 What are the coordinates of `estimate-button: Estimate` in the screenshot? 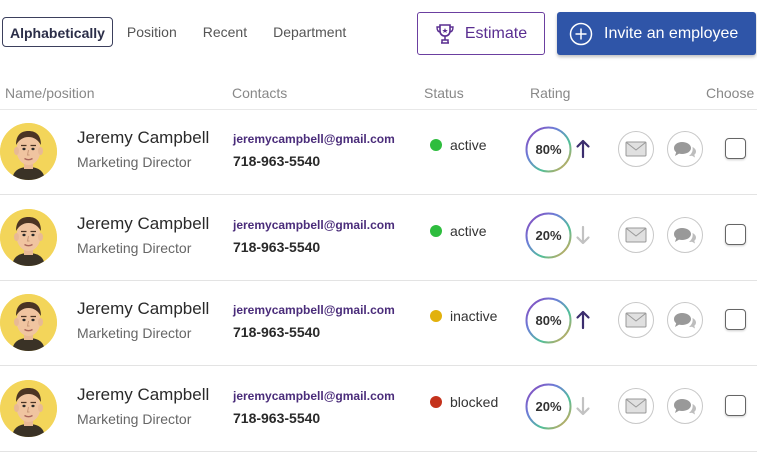 It's located at (481, 33).